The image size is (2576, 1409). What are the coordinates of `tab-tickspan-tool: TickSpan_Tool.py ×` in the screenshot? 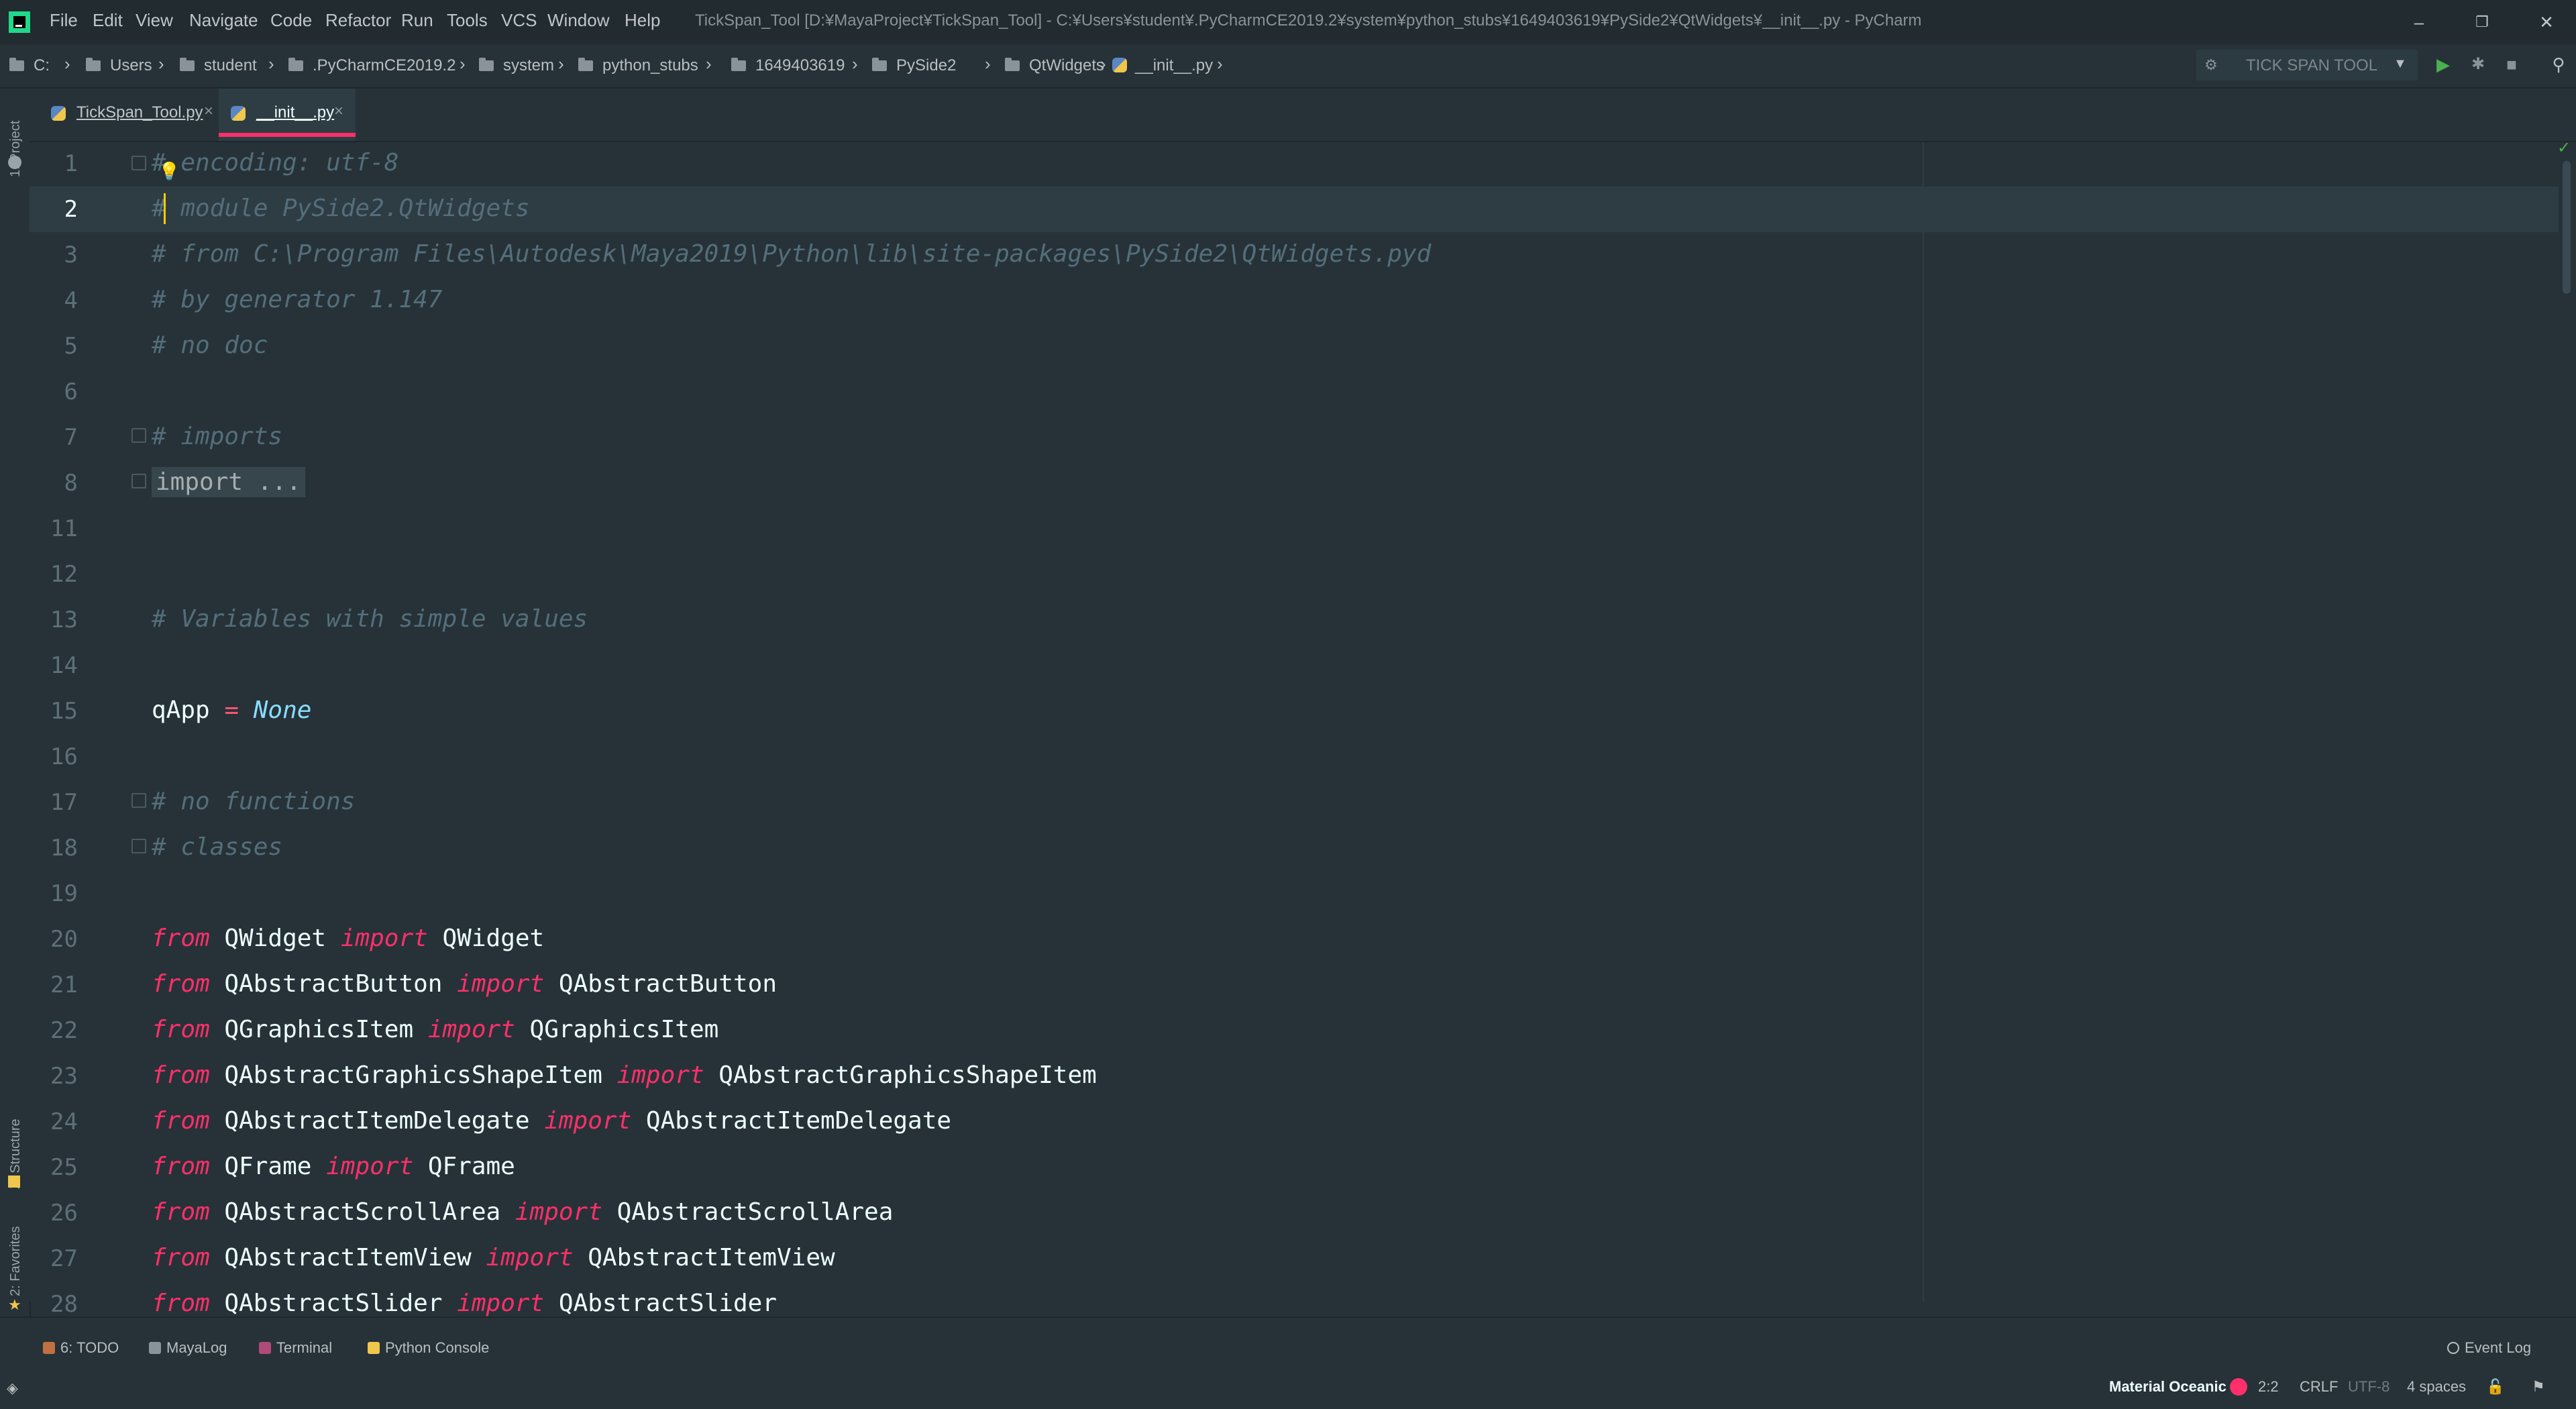 It's located at (127, 115).